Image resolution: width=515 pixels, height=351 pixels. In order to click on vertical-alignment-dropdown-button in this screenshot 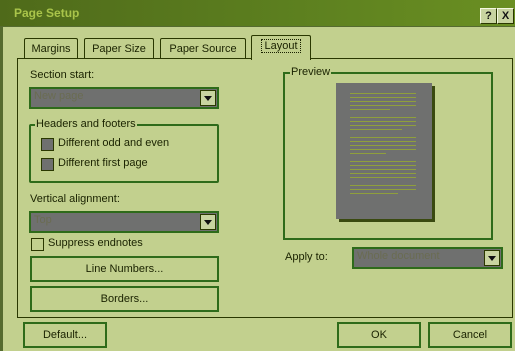, I will do `click(208, 222)`.